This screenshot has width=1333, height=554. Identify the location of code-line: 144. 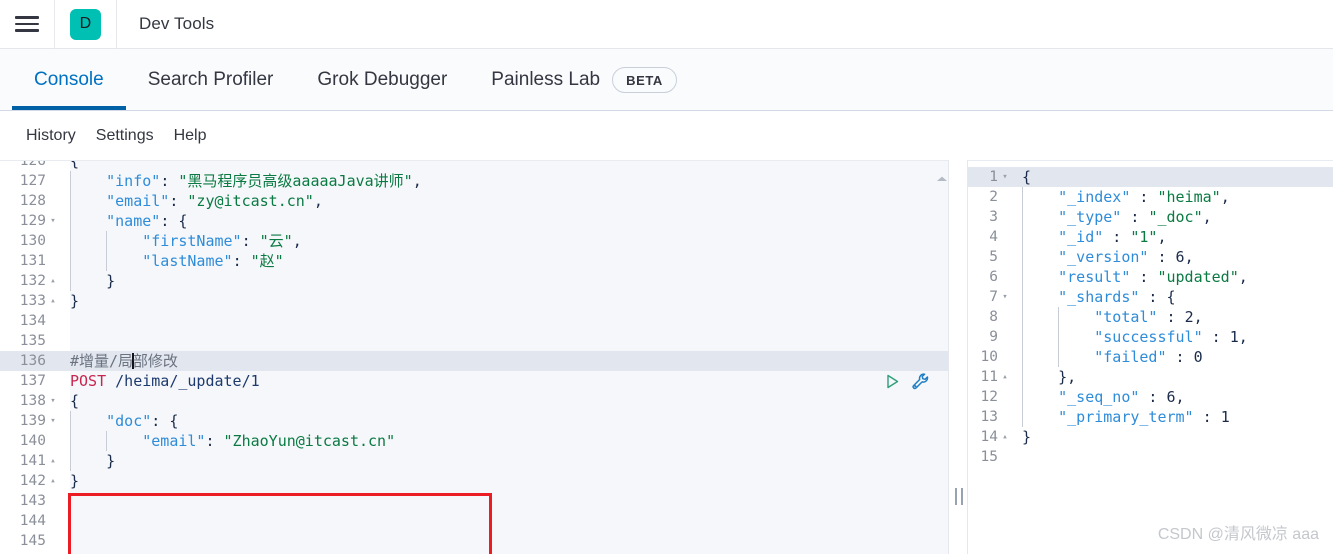
(474, 521).